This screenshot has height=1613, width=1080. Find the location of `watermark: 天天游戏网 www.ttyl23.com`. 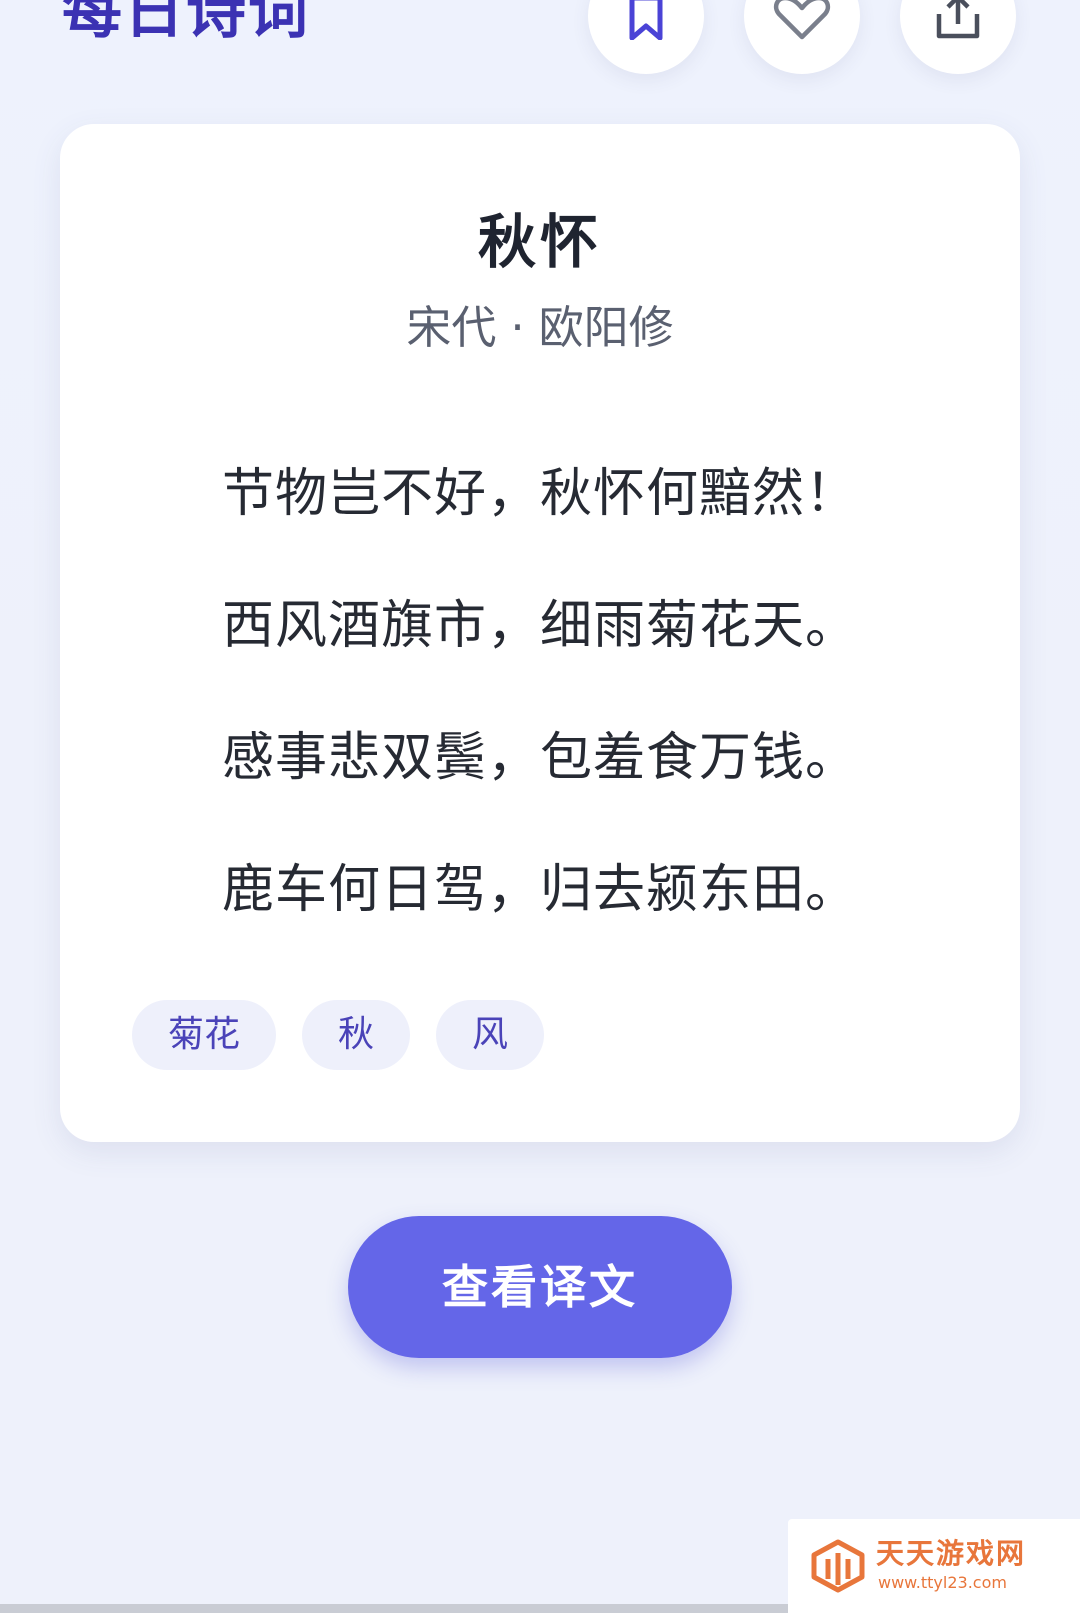

watermark: 天天游戏网 www.ttyl23.com is located at coordinates (934, 1566).